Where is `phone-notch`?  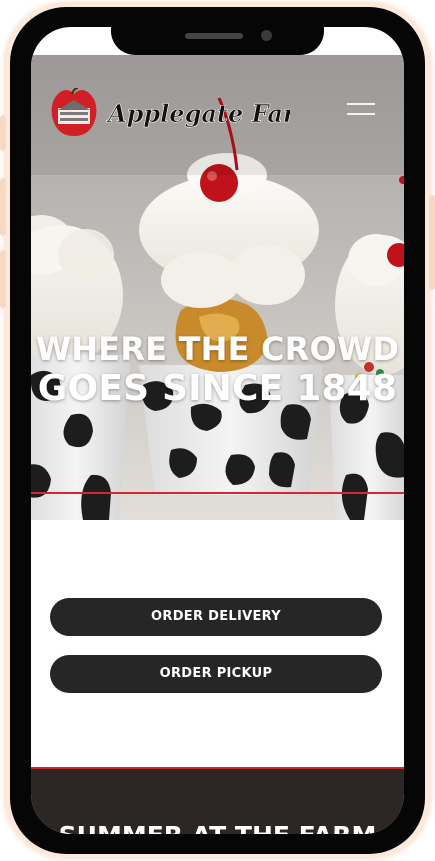 phone-notch is located at coordinates (217, 37).